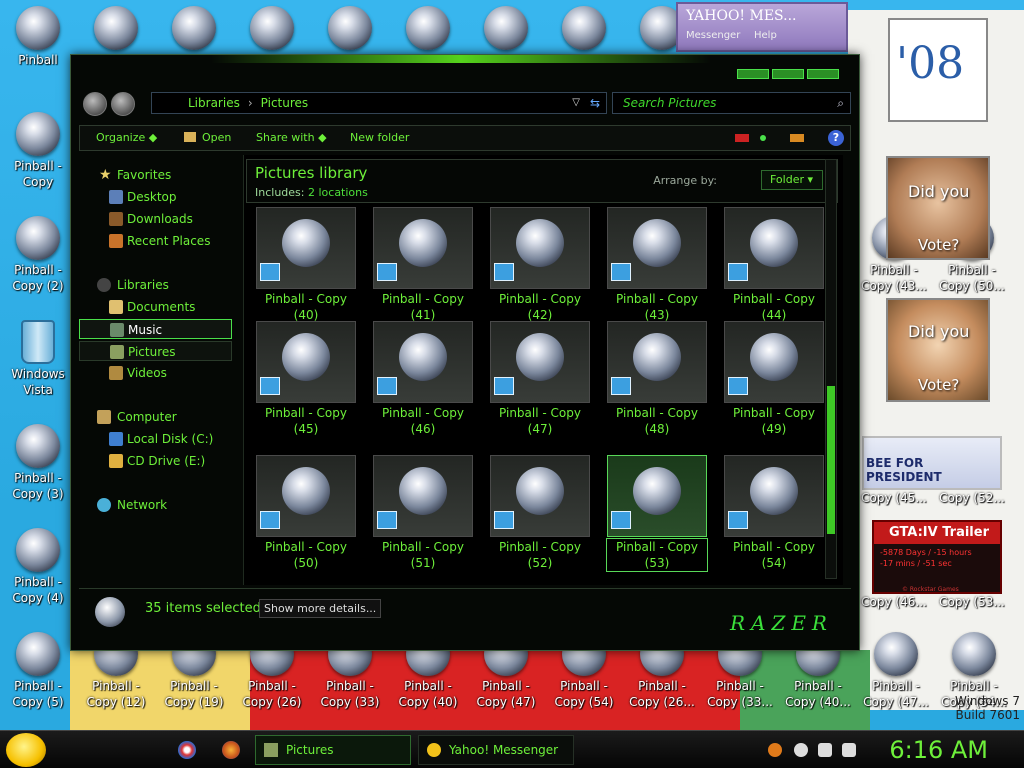 The image size is (1024, 768). I want to click on desktop-icon-pinball-copy-4: Pinball - Copy (4), so click(38, 567).